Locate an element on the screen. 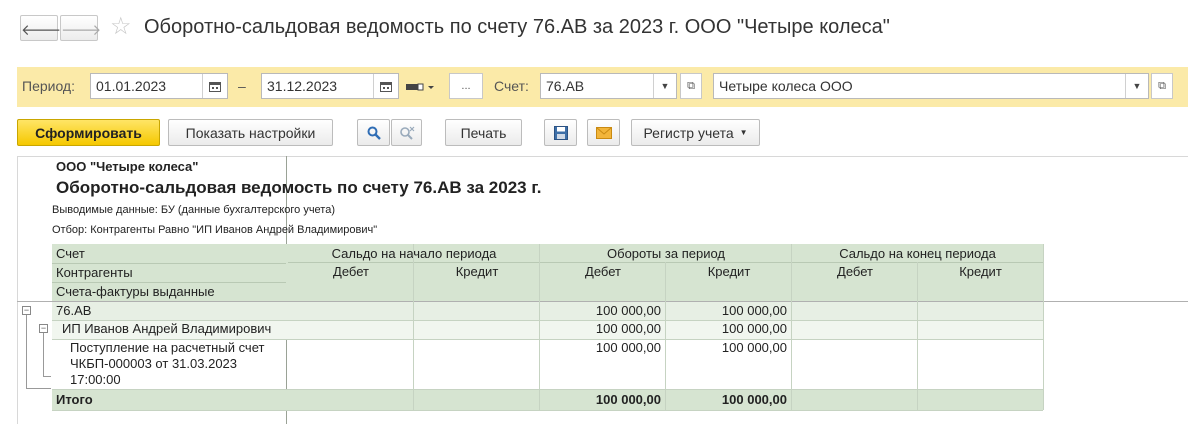 The width and height of the screenshot is (1188, 424). row-account-turnover-debit: 100 000,00 is located at coordinates (603, 310).